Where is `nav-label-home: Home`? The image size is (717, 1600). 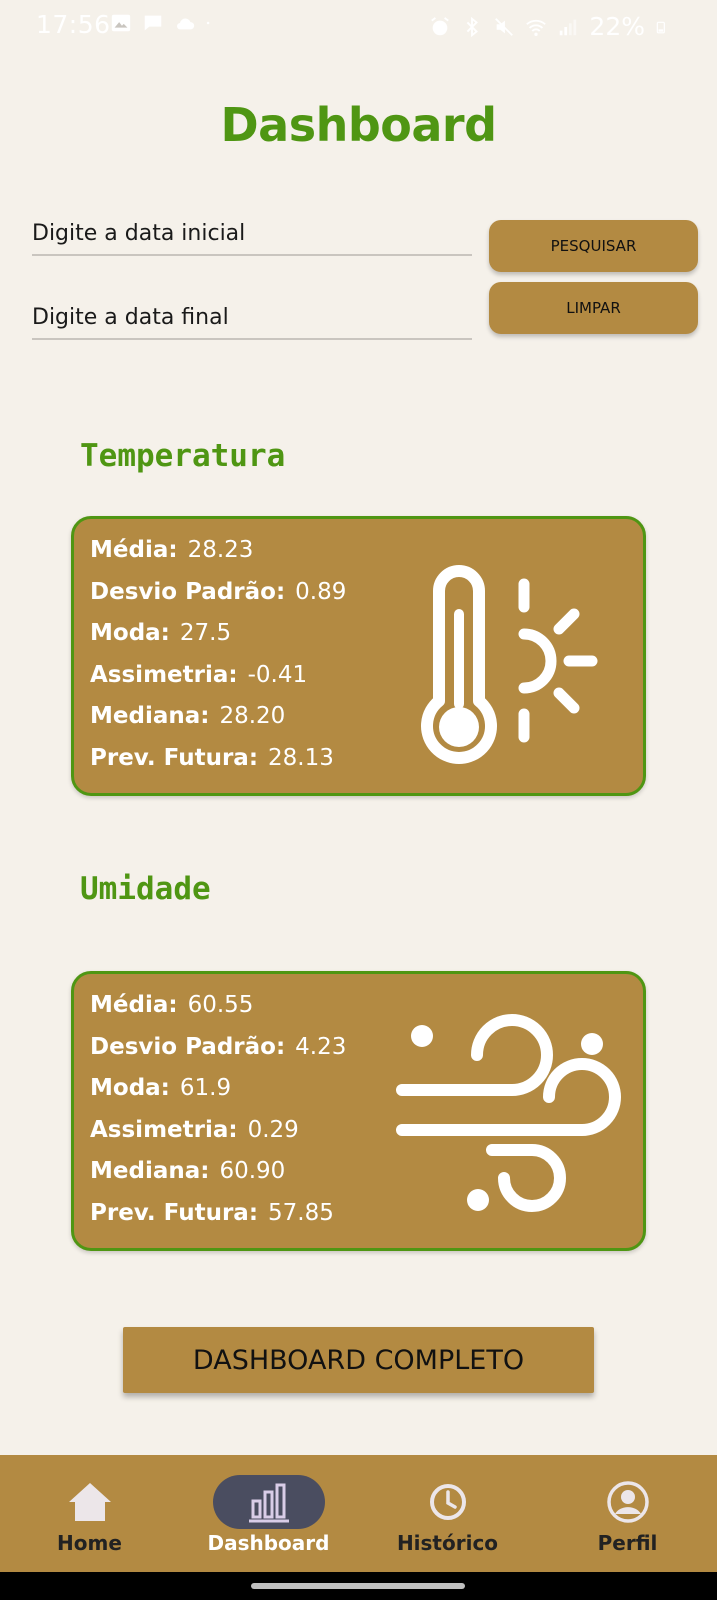
nav-label-home: Home is located at coordinates (89, 1543).